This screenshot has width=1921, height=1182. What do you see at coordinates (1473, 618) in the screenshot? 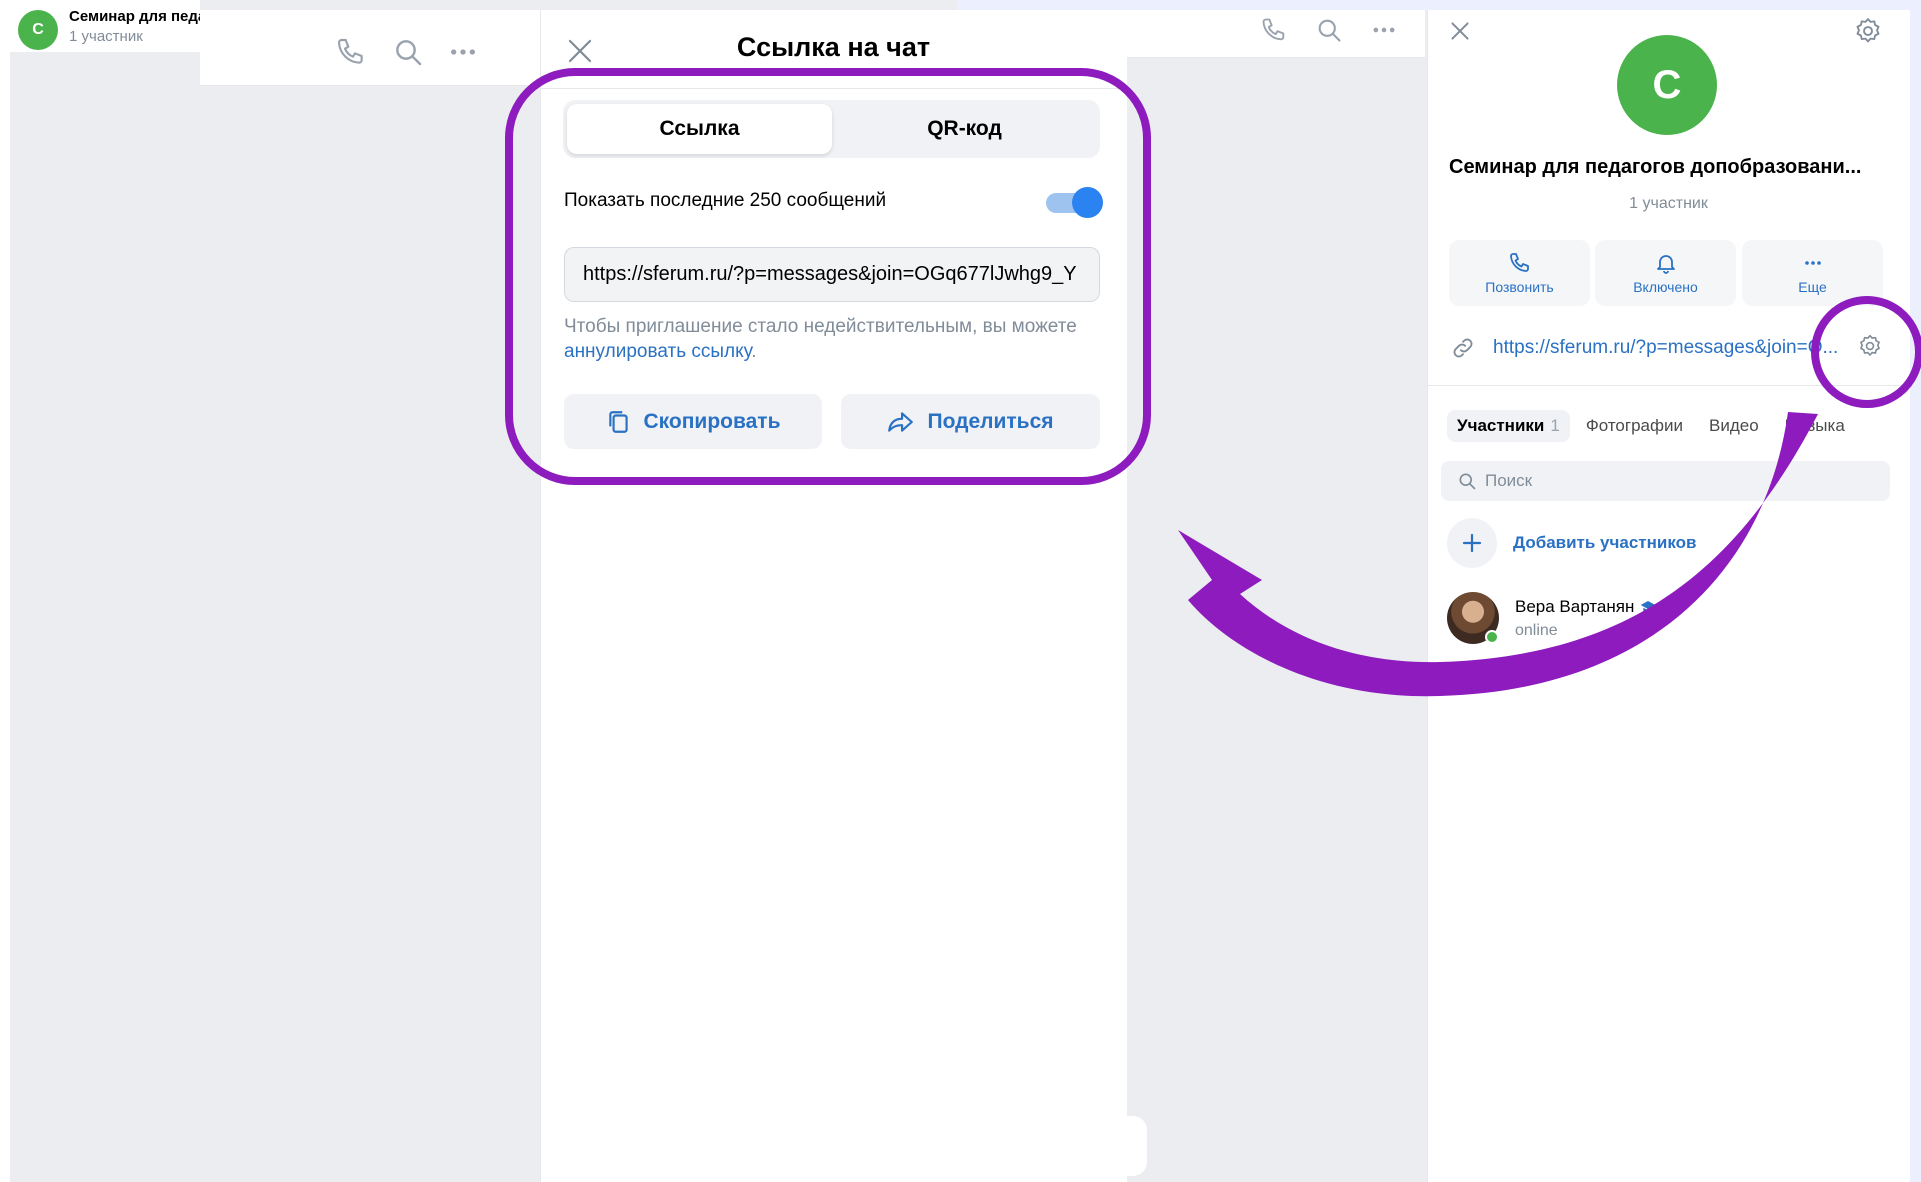
I see `member-avatar` at bounding box center [1473, 618].